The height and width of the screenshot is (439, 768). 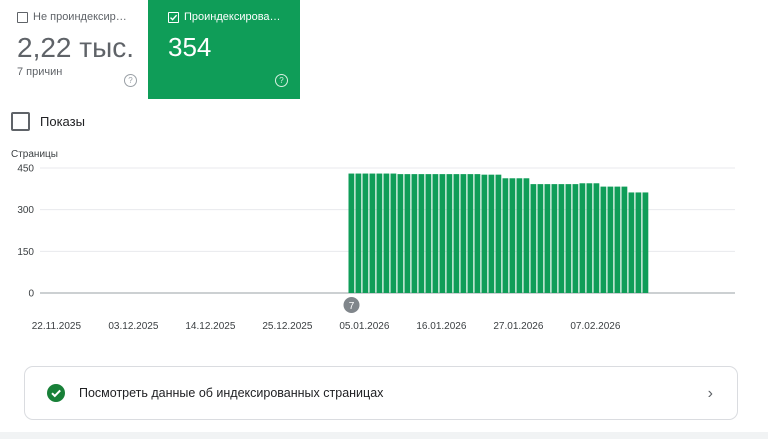 I want to click on y-tick-label: 450, so click(x=25, y=169).